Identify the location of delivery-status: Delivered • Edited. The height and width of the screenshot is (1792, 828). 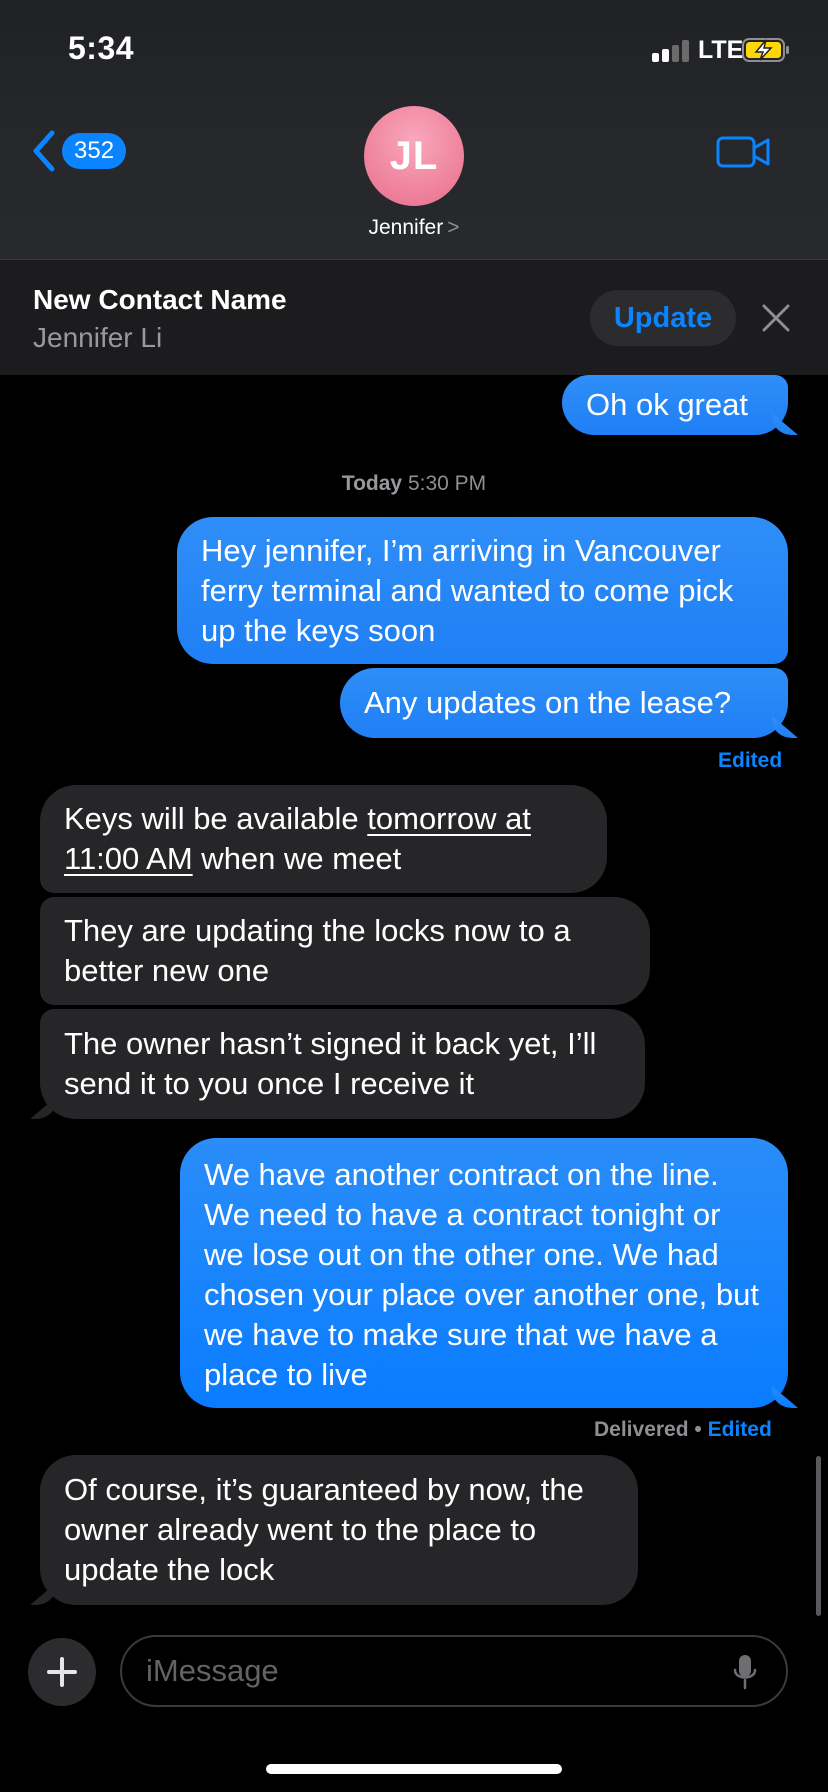
(683, 1430).